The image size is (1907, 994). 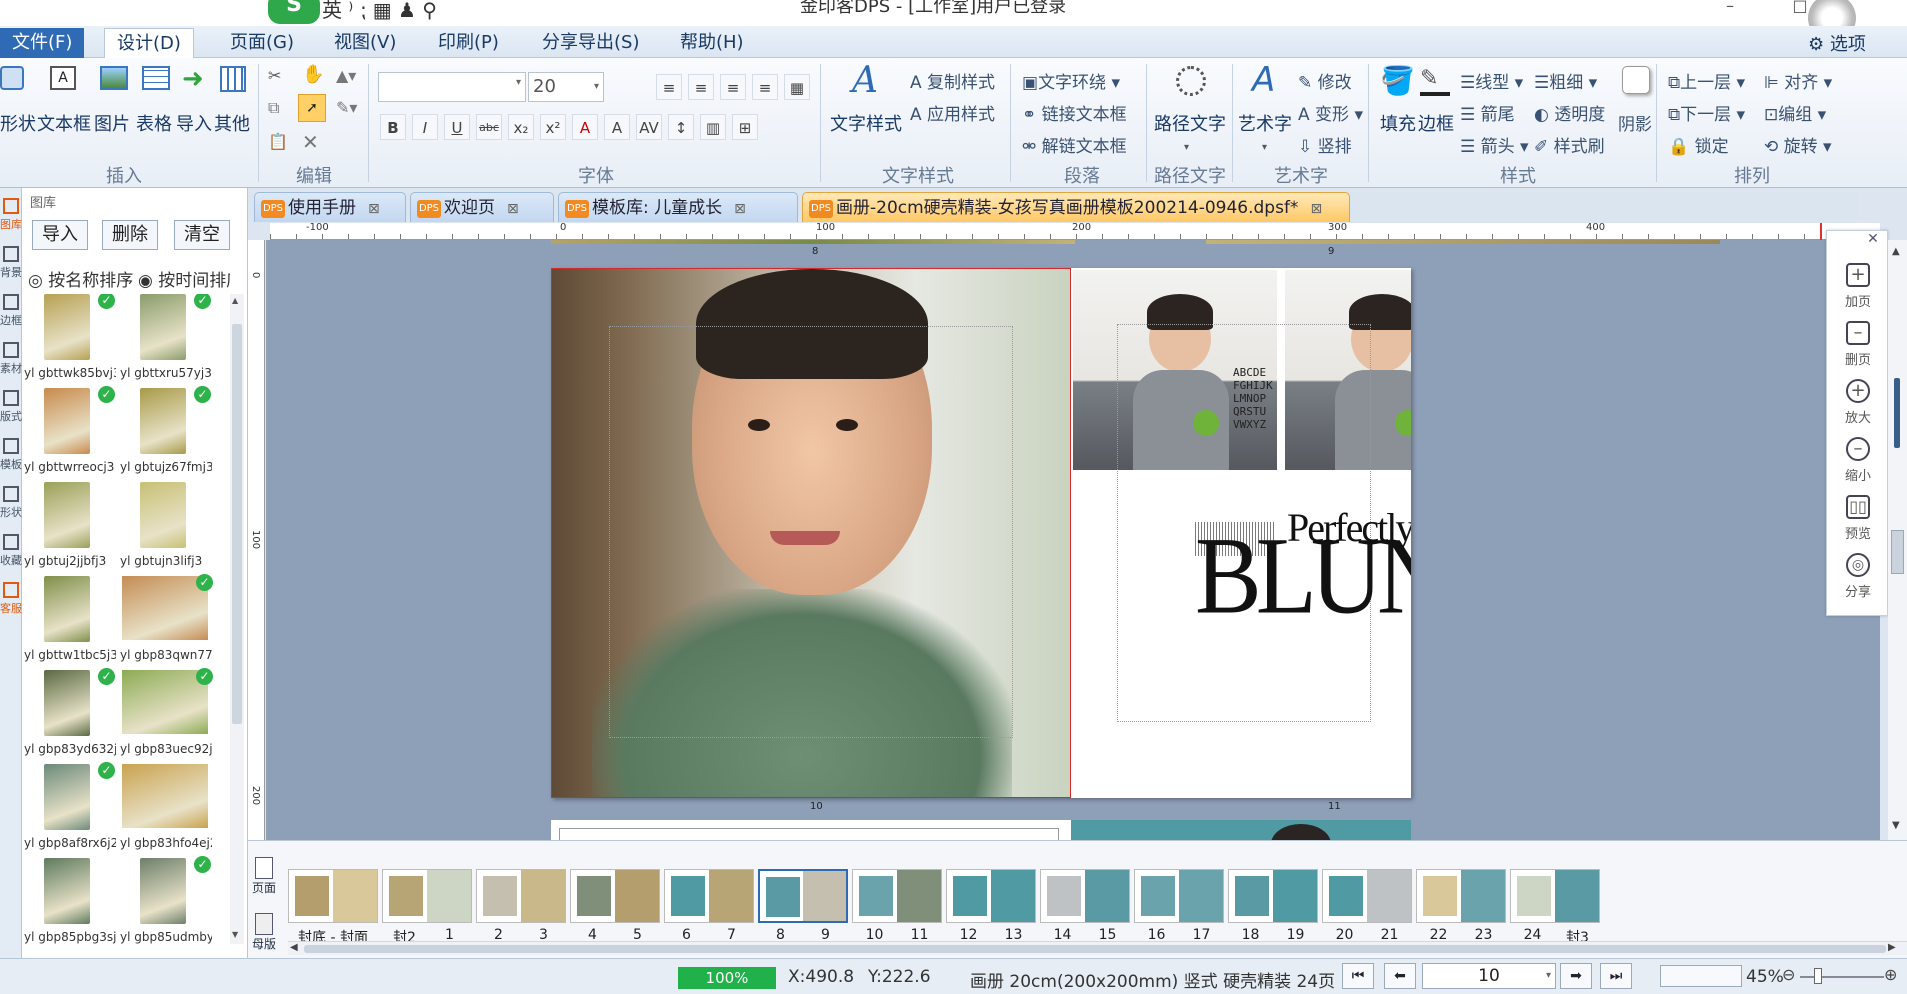 I want to click on arrow-tail-button: ☰ 箭尾, so click(x=1487, y=112).